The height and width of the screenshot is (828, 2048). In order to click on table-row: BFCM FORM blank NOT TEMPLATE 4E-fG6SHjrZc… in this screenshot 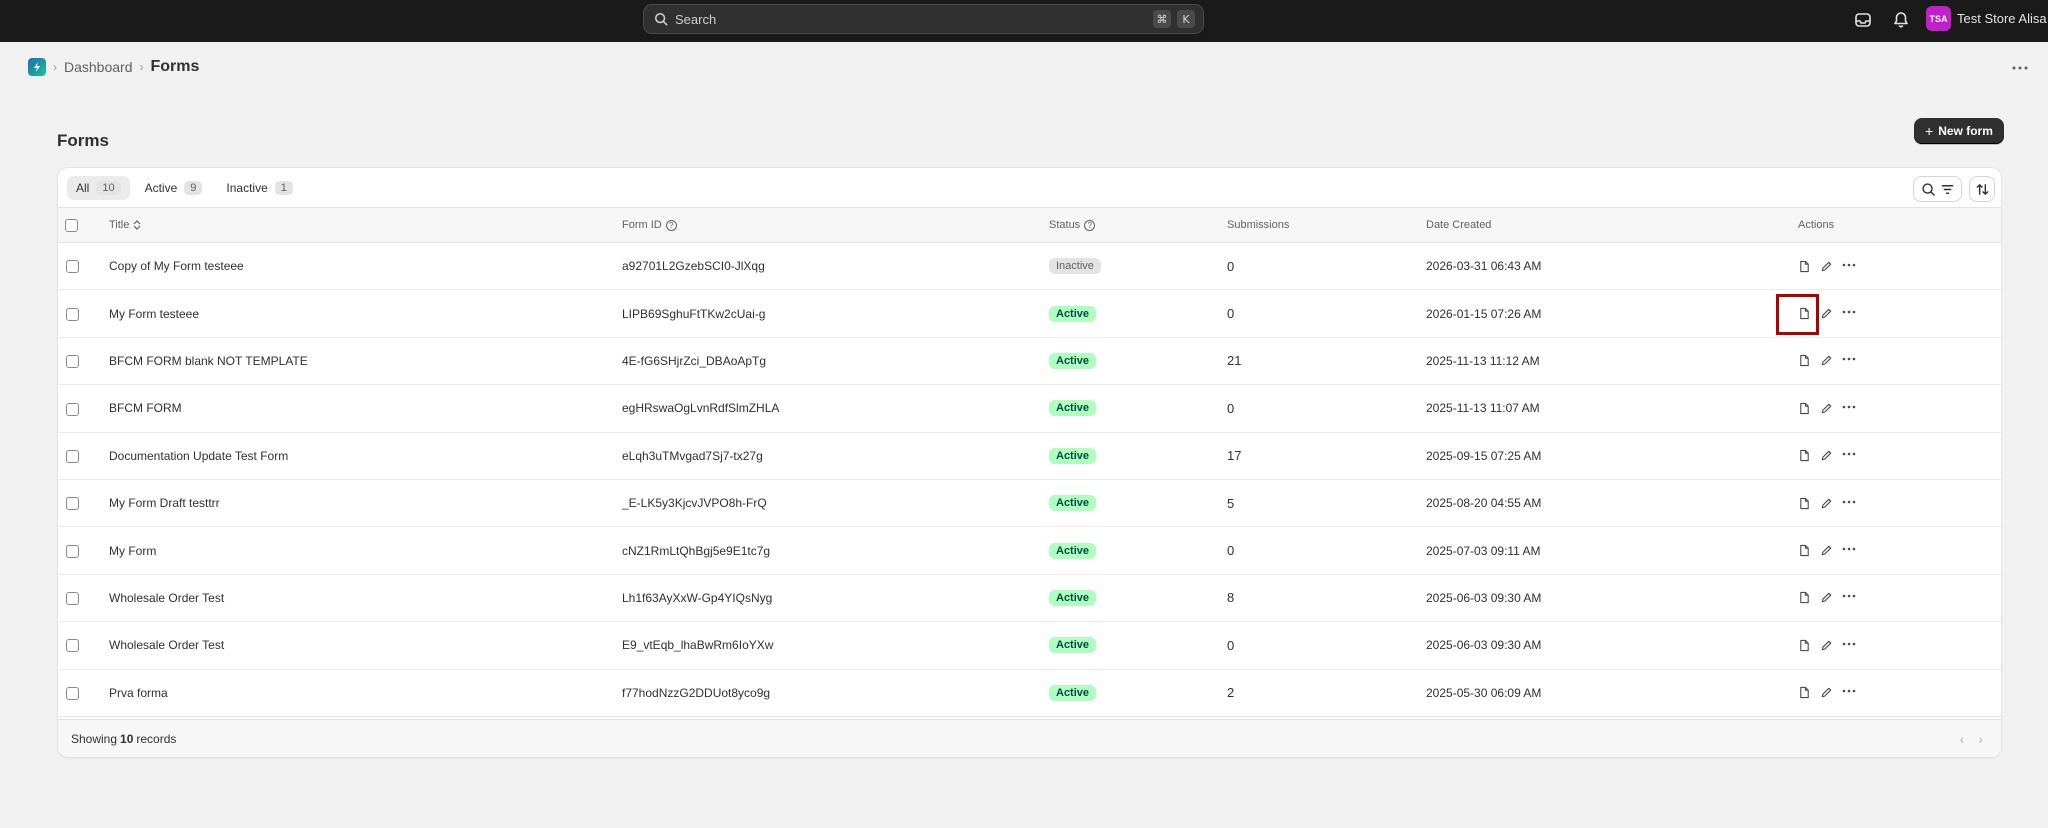, I will do `click(1029, 361)`.